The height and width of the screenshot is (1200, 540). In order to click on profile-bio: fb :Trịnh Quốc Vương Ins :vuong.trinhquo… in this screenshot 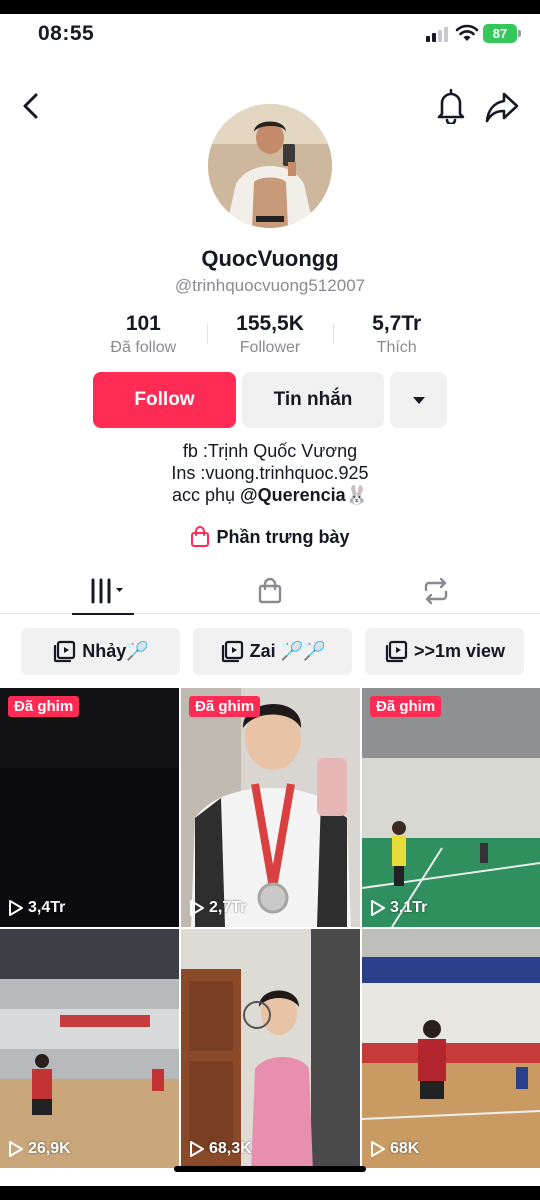, I will do `click(270, 473)`.